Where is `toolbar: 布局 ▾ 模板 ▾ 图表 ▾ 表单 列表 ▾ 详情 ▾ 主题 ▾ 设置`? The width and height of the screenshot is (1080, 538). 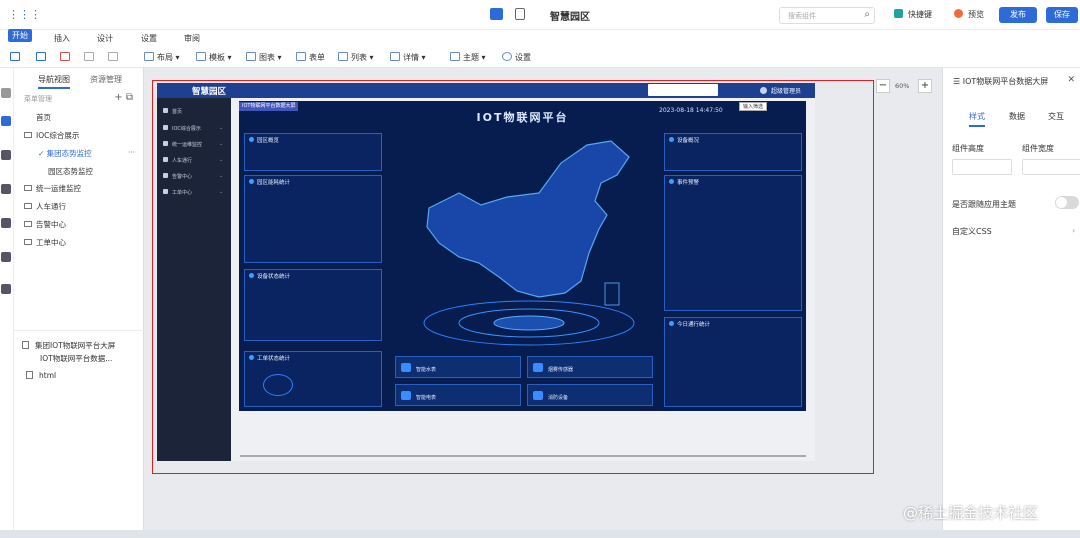
toolbar: 布局 ▾ 模板 ▾ 图表 ▾ 表单 列表 ▾ 详情 ▾ 主题 ▾ 设置 is located at coordinates (540, 58).